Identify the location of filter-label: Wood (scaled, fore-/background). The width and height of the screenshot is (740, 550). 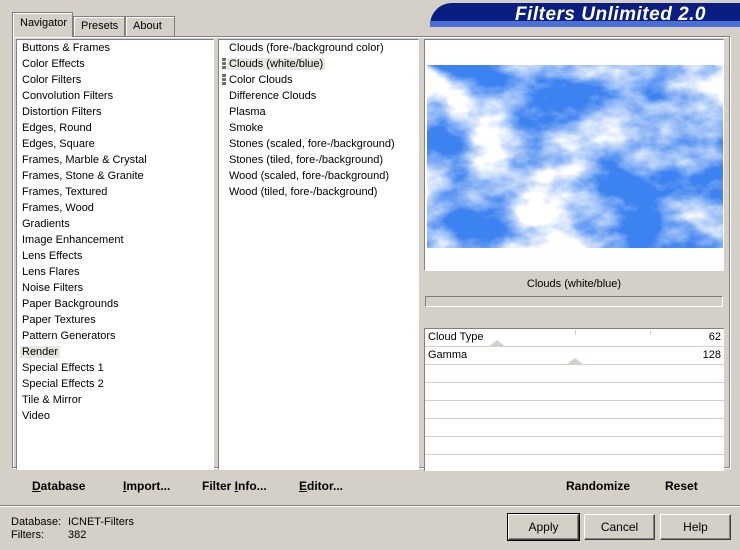
(309, 176).